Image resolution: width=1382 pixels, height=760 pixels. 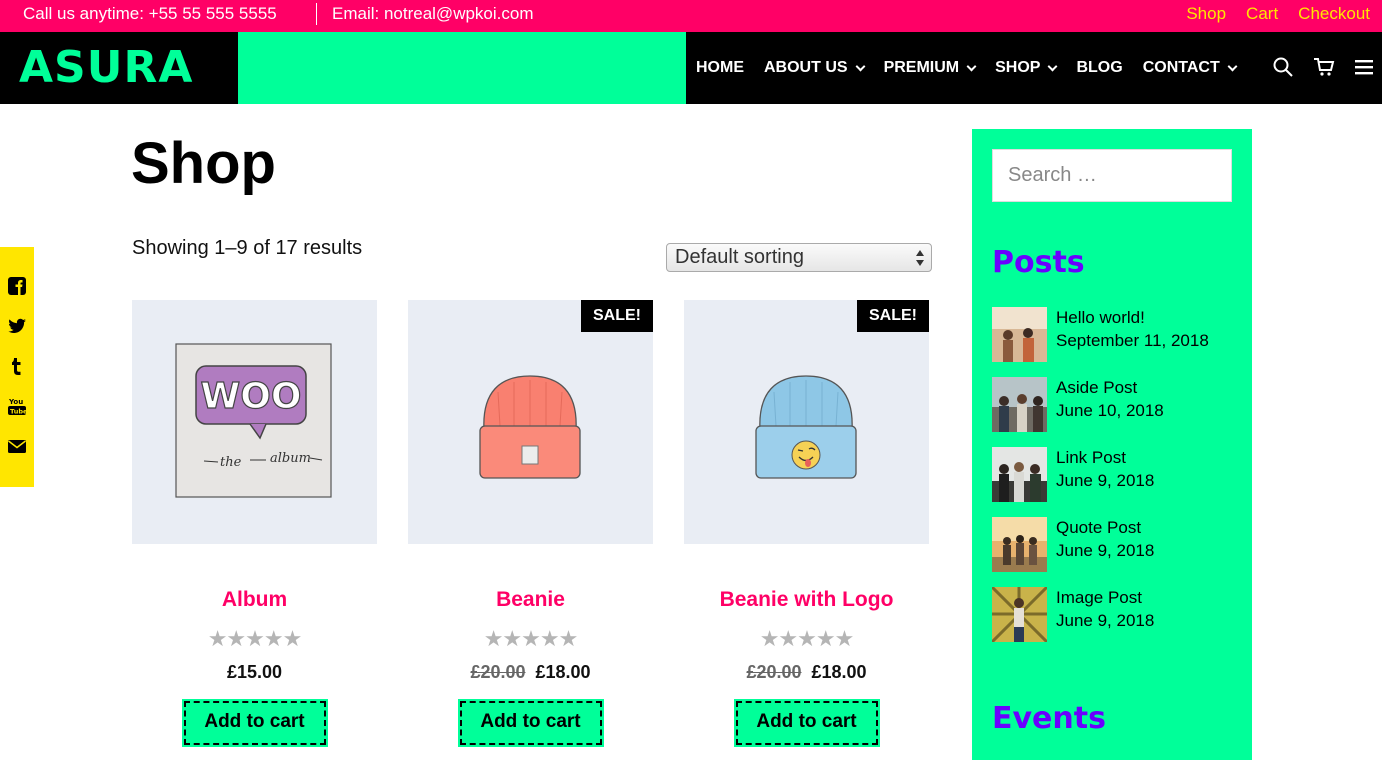 I want to click on nav-premium-label: PREMIUM, so click(x=921, y=67).